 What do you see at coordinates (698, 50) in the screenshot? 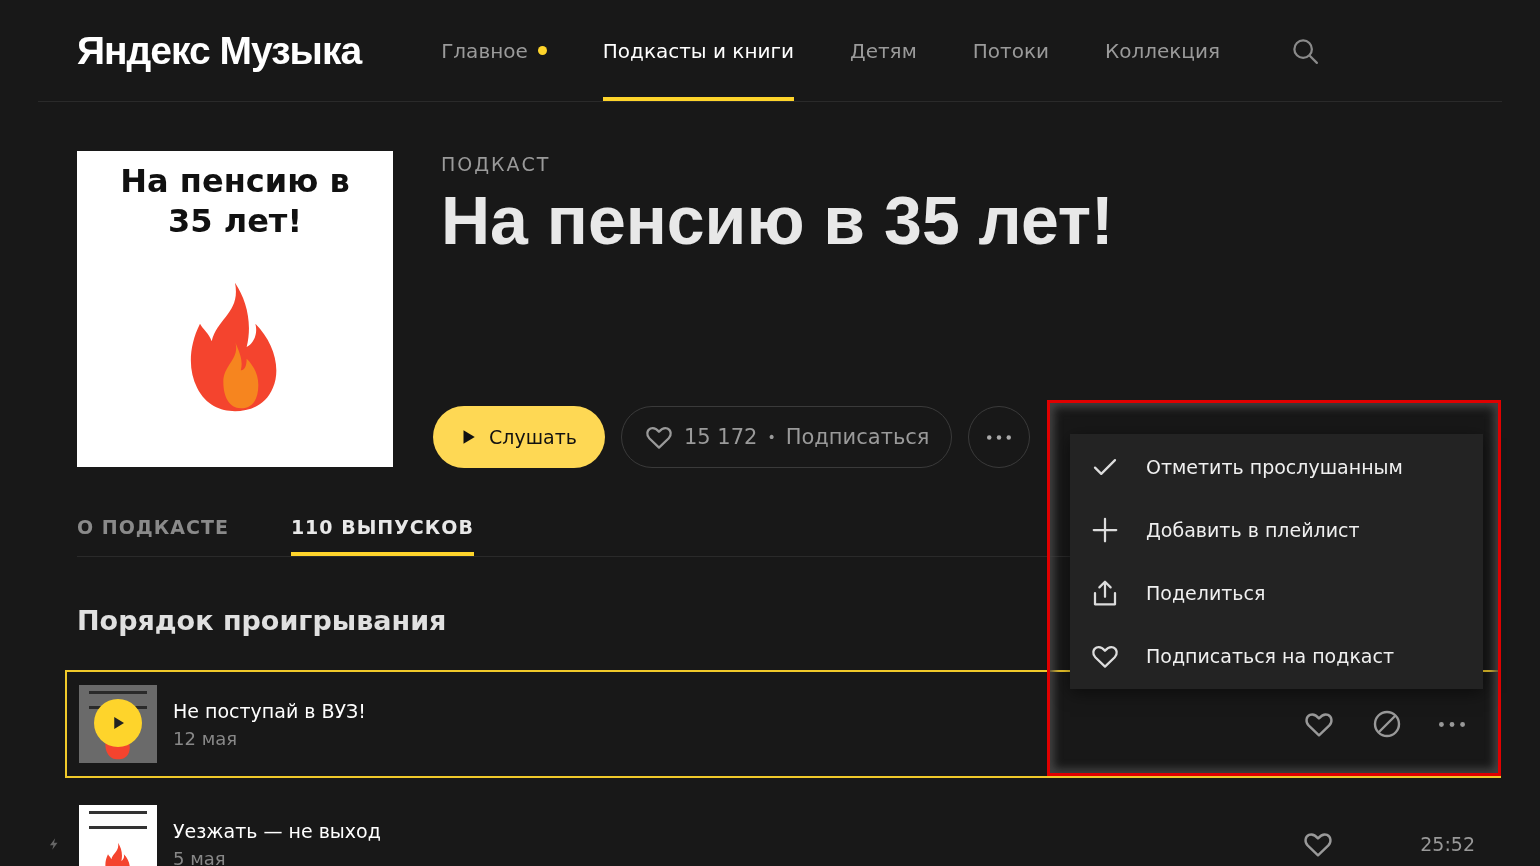
I see `nav-tab: Подкасты и книги` at bounding box center [698, 50].